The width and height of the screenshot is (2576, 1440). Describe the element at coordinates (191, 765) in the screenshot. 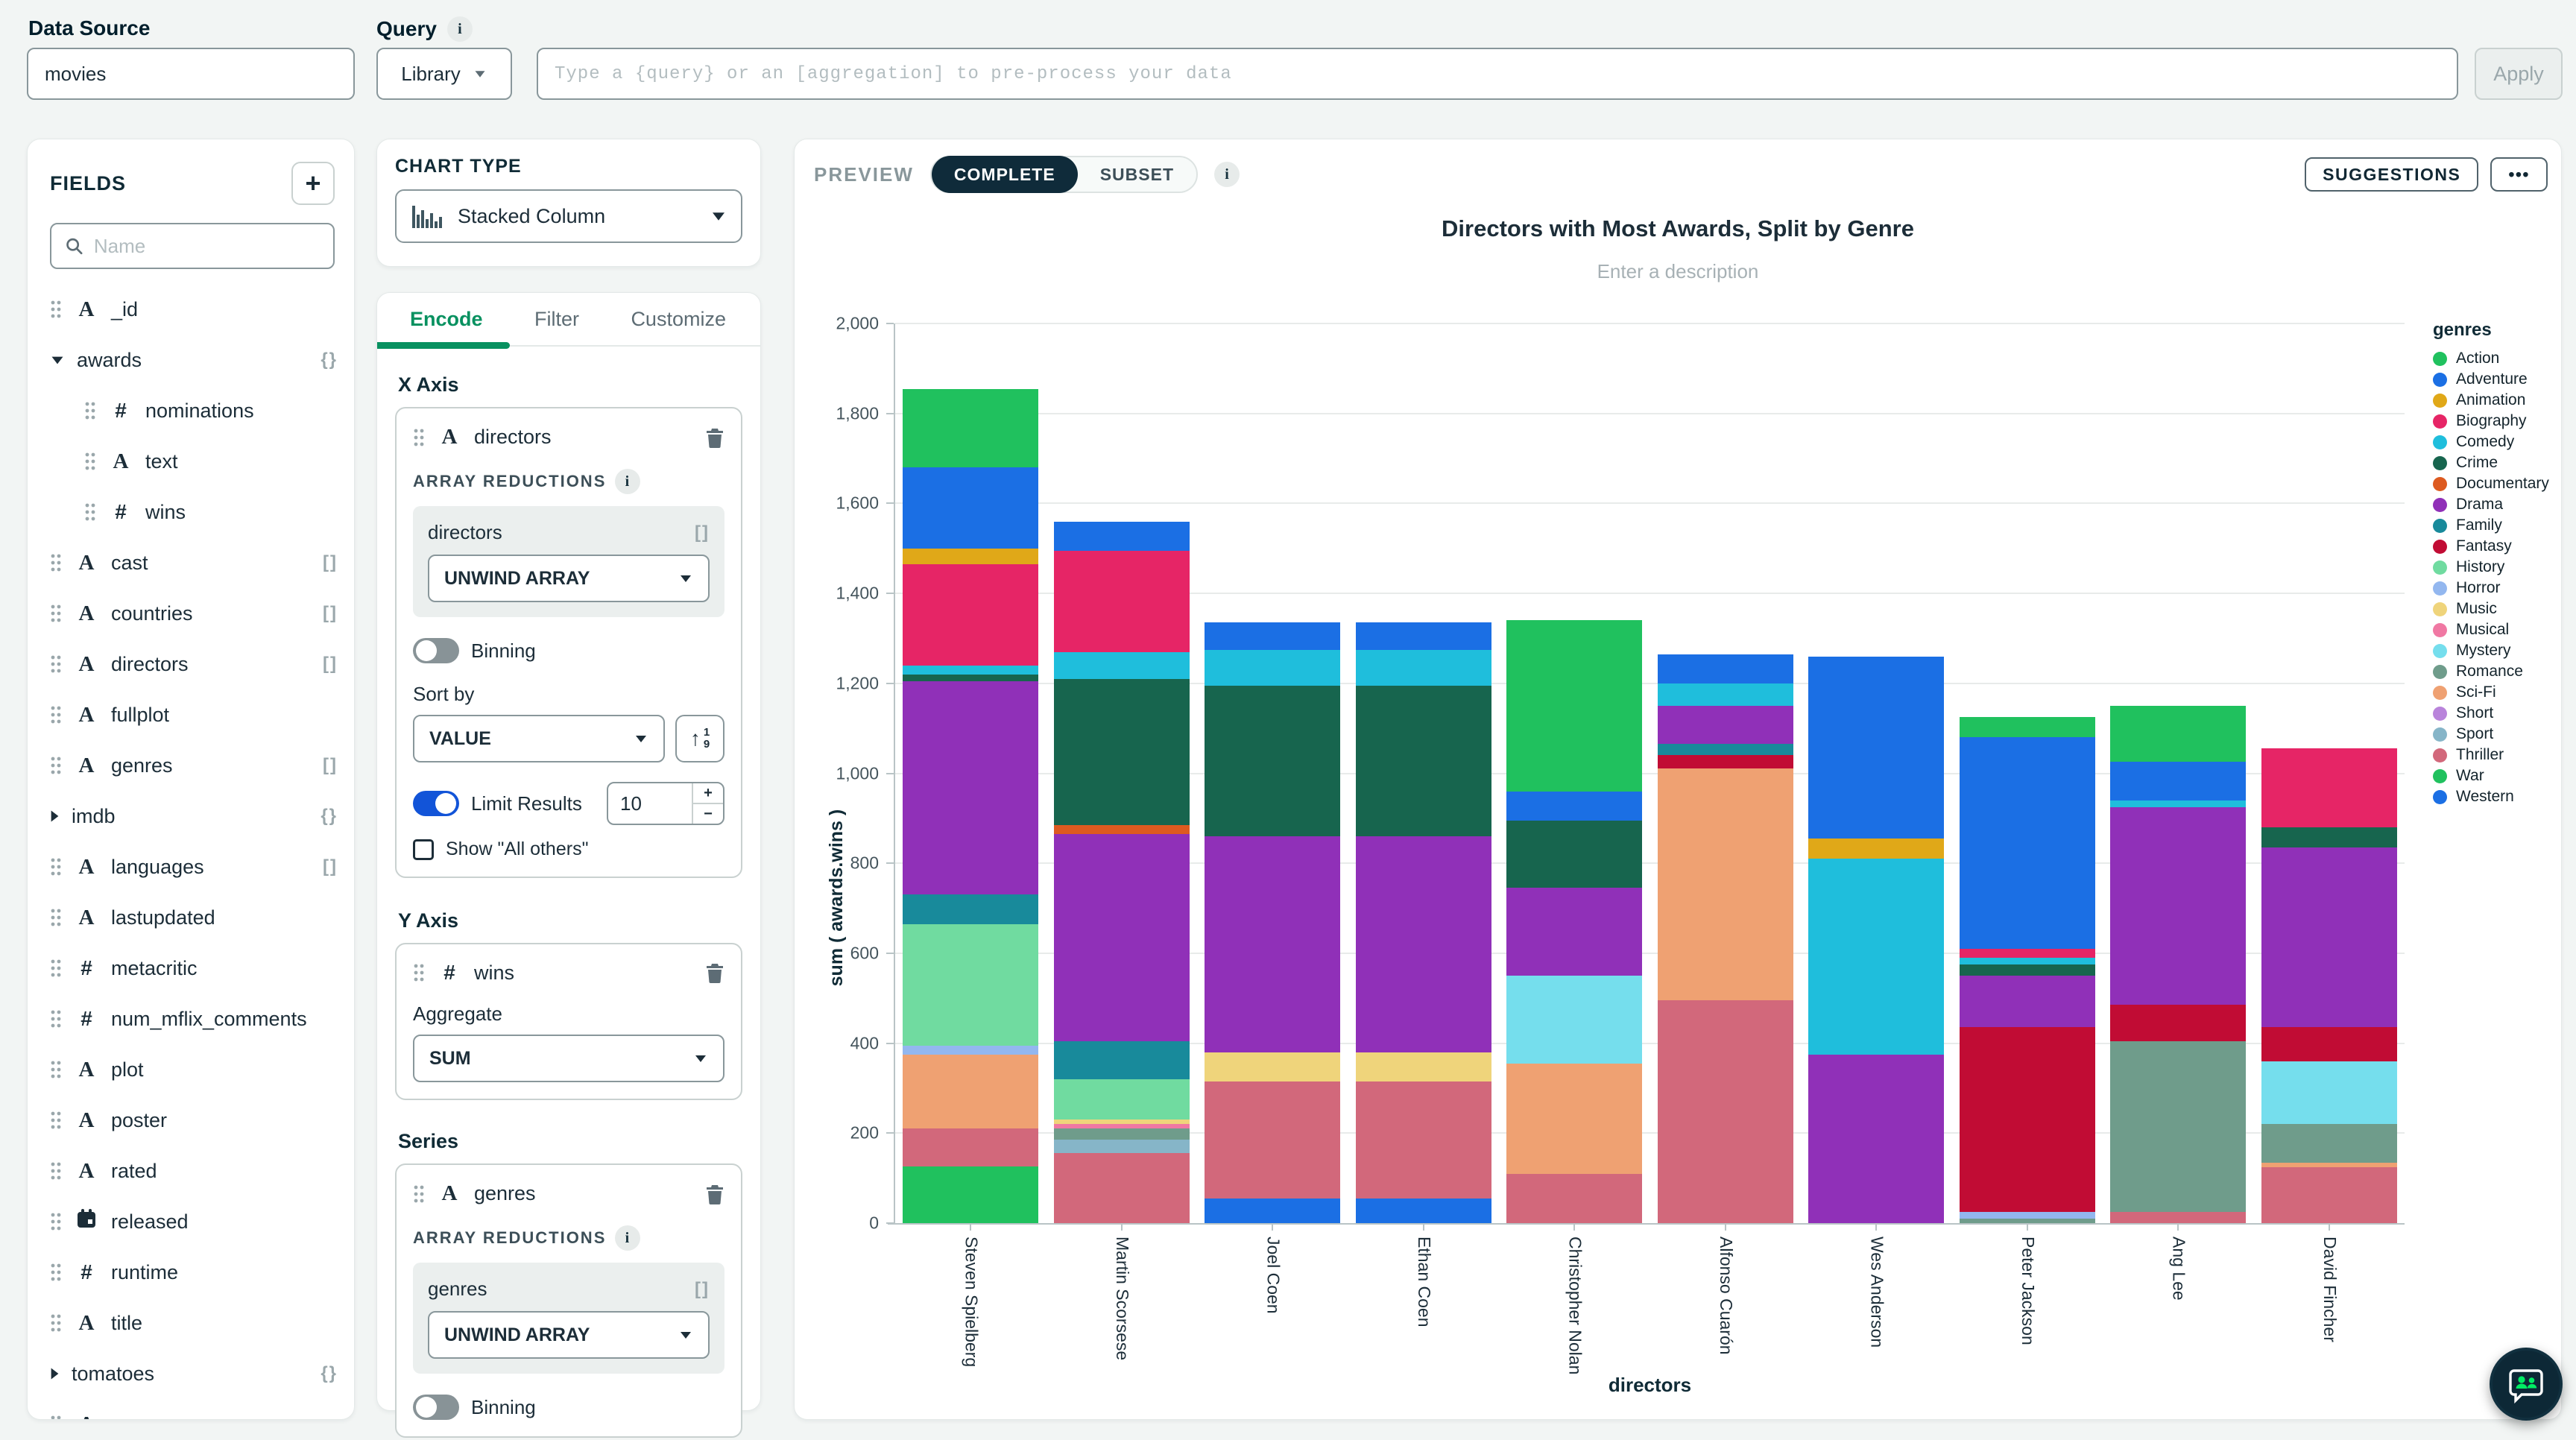

I see `field-row-genres: Agenres []` at that location.